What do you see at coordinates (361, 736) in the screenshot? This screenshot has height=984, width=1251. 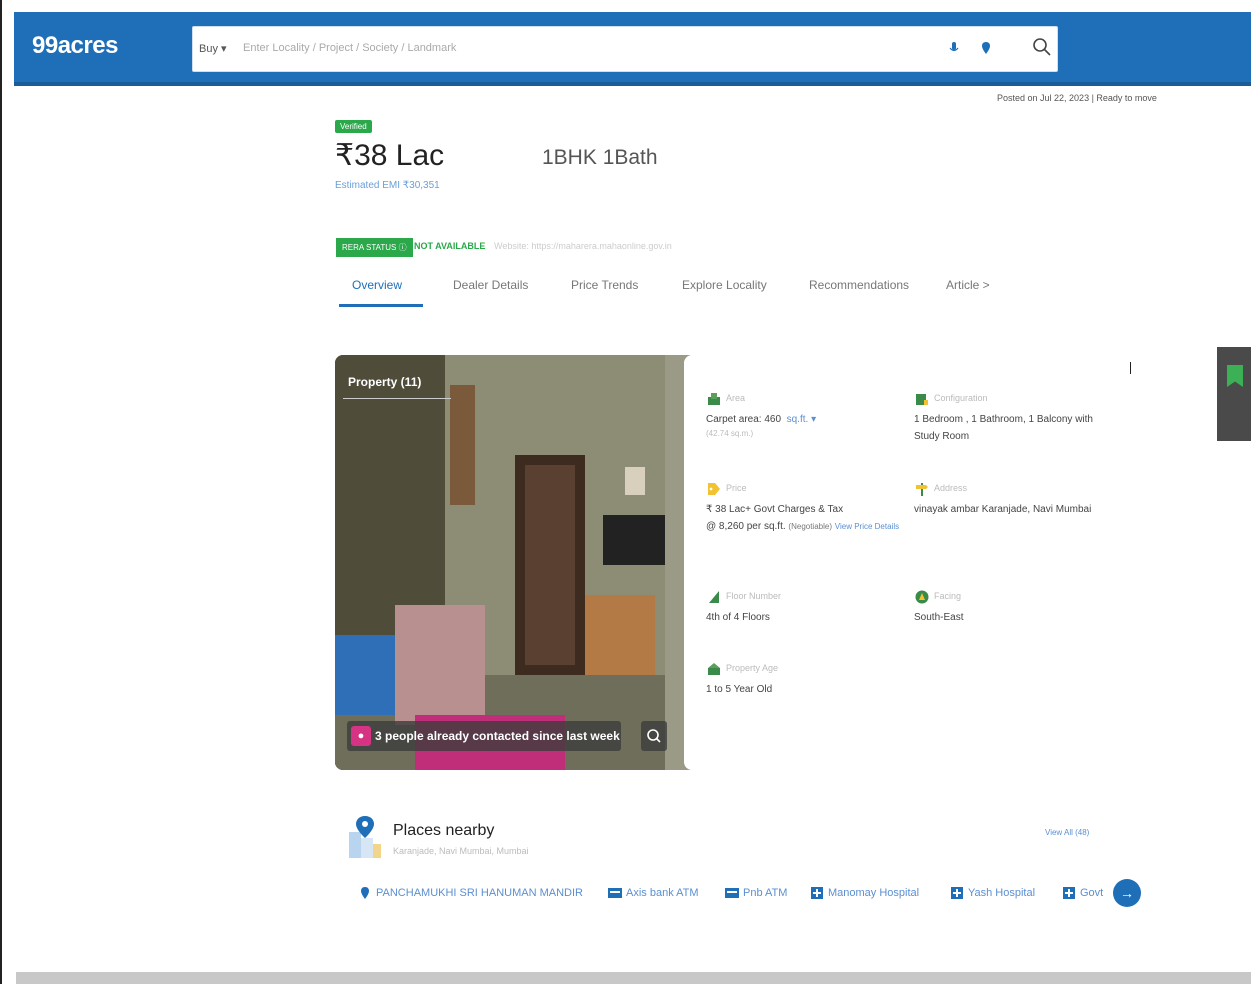 I see `contacted-icon: ●` at bounding box center [361, 736].